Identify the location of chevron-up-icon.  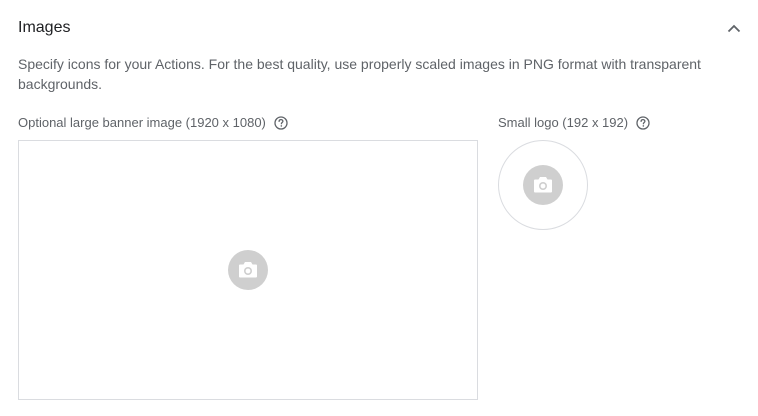
(734, 28).